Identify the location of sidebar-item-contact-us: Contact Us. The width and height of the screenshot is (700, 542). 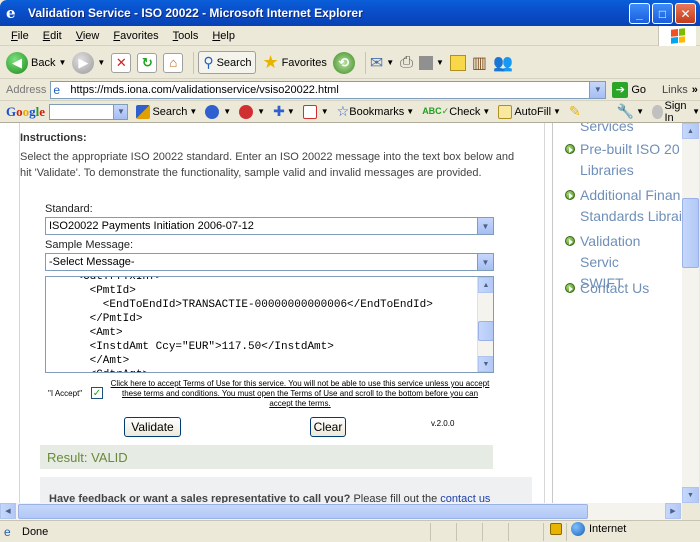
(614, 288).